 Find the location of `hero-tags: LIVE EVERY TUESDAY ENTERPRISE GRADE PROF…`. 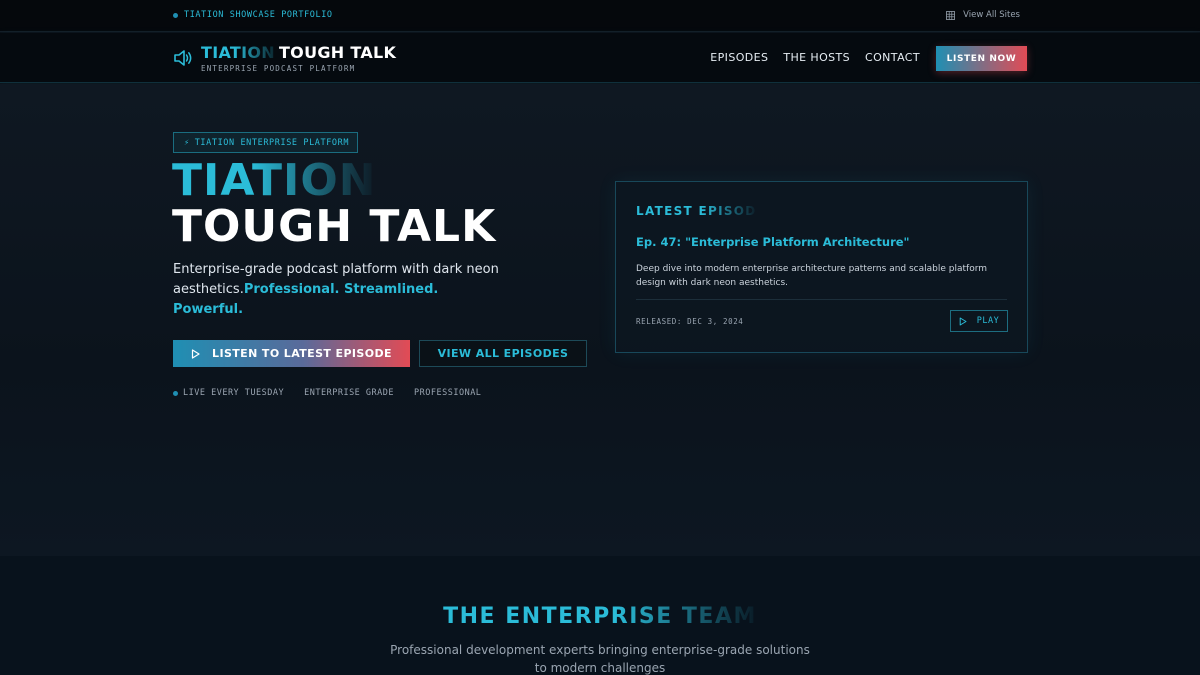

hero-tags: LIVE EVERY TUESDAY ENTERPRISE GRADE PROF… is located at coordinates (327, 393).